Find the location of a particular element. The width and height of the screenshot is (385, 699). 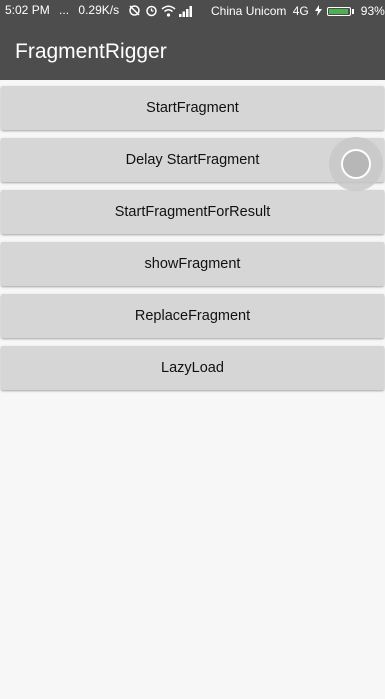

charging-icon is located at coordinates (319, 11).